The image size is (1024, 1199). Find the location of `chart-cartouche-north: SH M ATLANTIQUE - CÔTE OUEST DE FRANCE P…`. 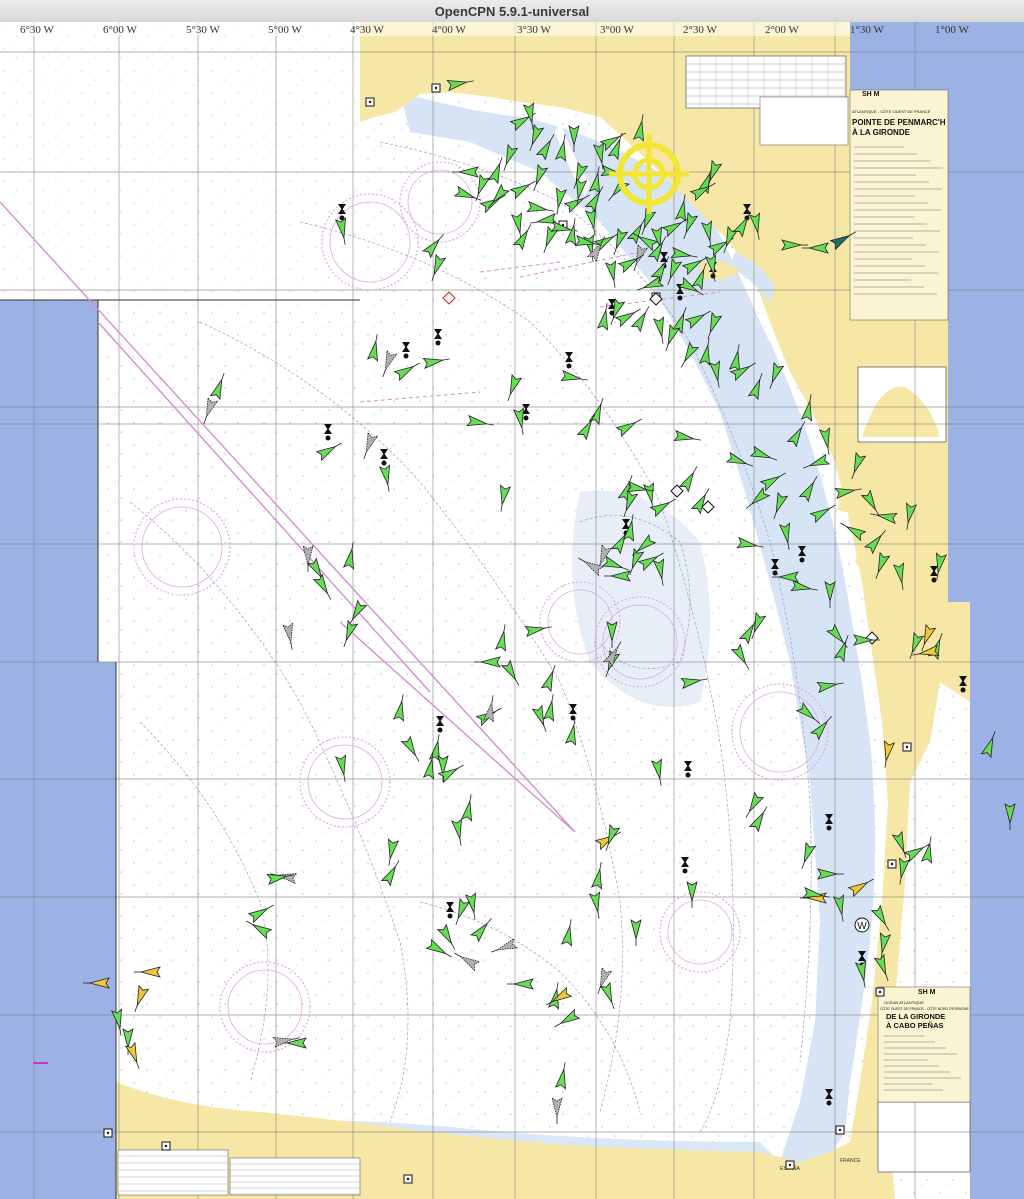

chart-cartouche-north: SH M ATLANTIQUE - CÔTE OUEST DE FRANCE P… is located at coordinates (899, 205).